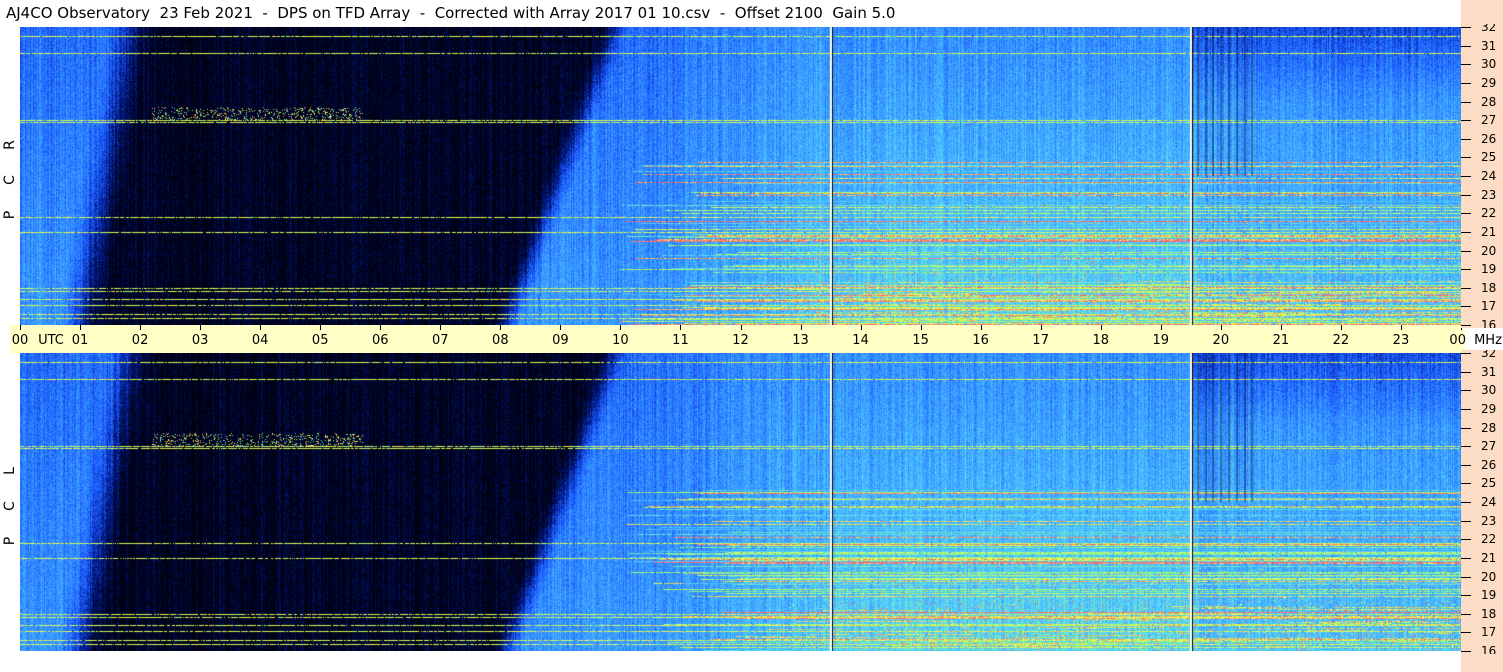 The height and width of the screenshot is (672, 1503). Describe the element at coordinates (1489, 520) in the screenshot. I see `mhz-tick-label: 23` at that location.